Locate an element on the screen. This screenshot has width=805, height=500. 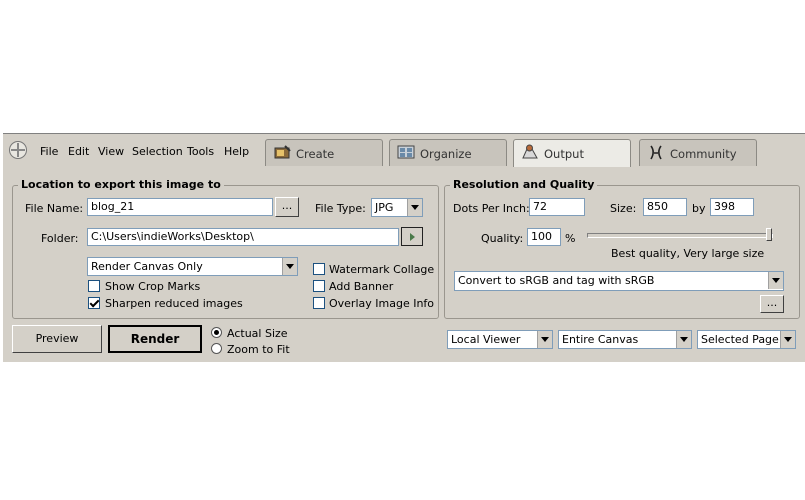
menu-edit: Edit is located at coordinates (78, 151).